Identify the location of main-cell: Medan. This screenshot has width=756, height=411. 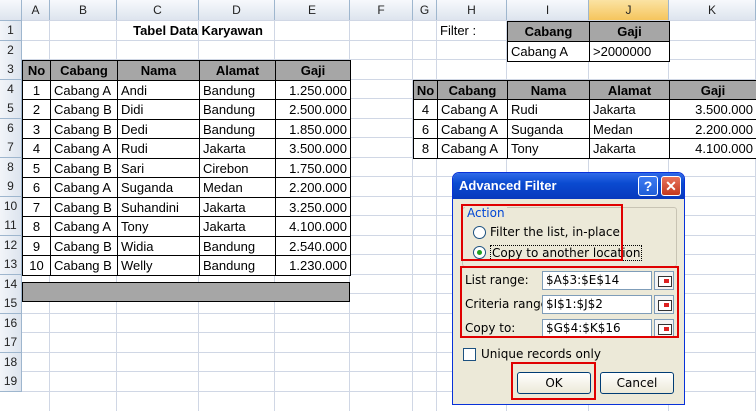
(237, 187).